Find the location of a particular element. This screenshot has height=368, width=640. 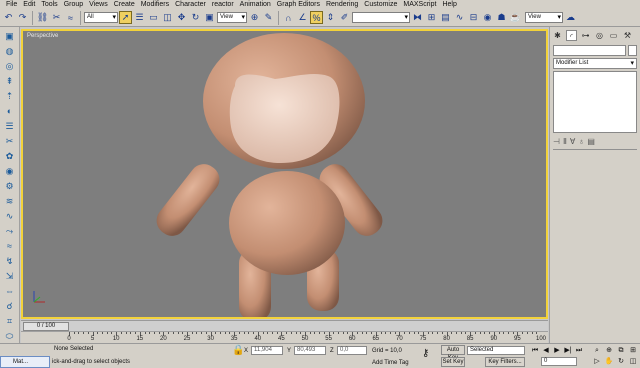

go-to-end-icon: ⏭ is located at coordinates (579, 350).